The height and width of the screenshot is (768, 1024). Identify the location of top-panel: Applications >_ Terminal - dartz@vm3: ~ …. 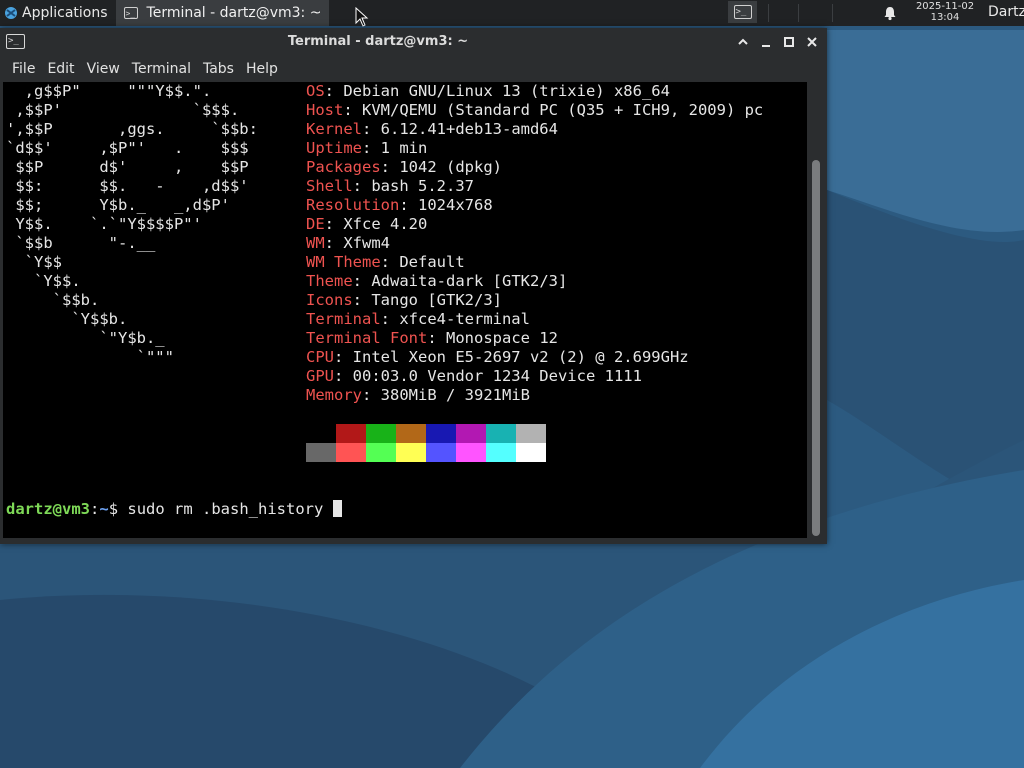
(512, 13).